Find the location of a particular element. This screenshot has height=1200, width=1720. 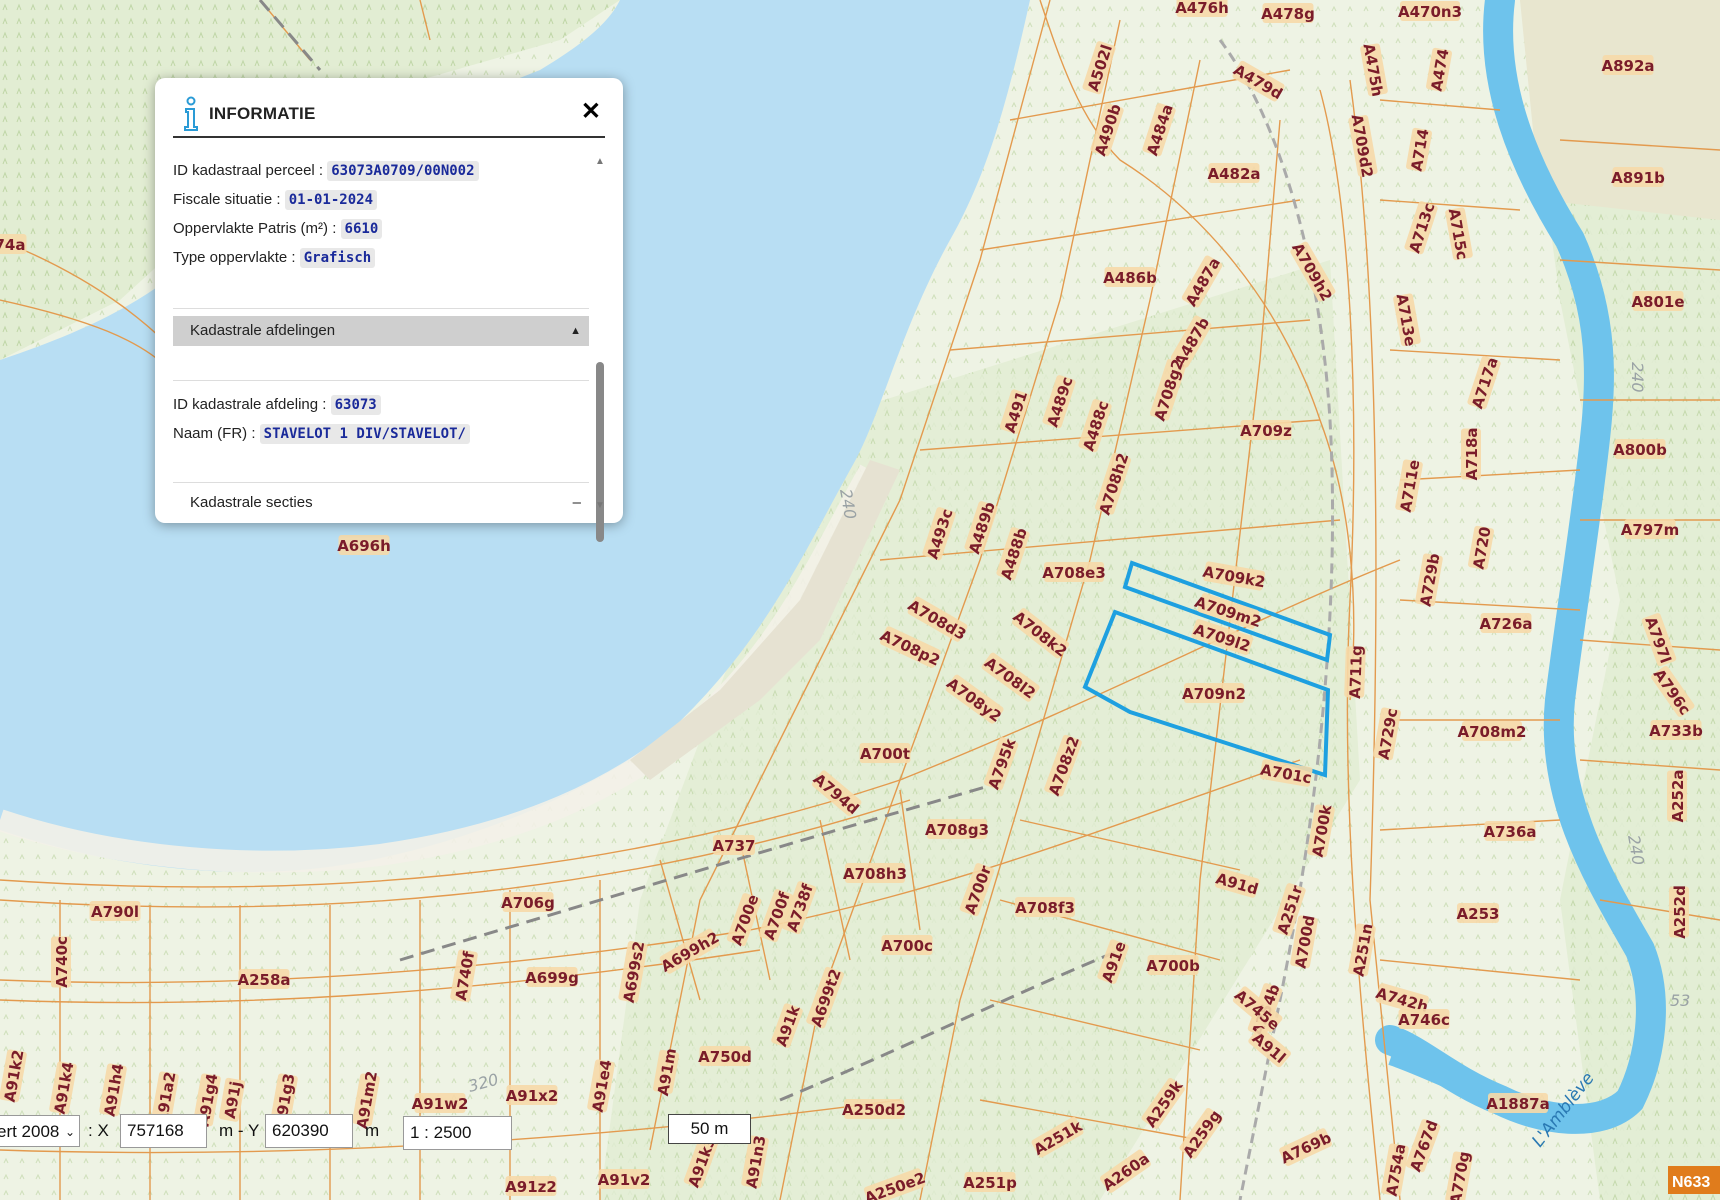

parcel-label: A737 is located at coordinates (734, 845).